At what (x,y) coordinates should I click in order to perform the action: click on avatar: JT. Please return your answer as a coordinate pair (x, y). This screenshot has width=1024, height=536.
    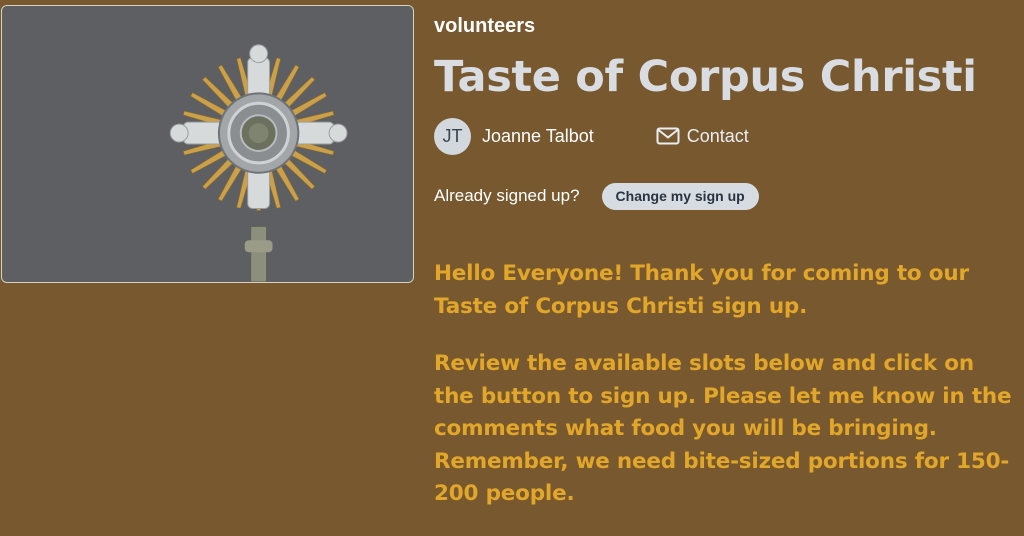
    Looking at the image, I should click on (452, 136).